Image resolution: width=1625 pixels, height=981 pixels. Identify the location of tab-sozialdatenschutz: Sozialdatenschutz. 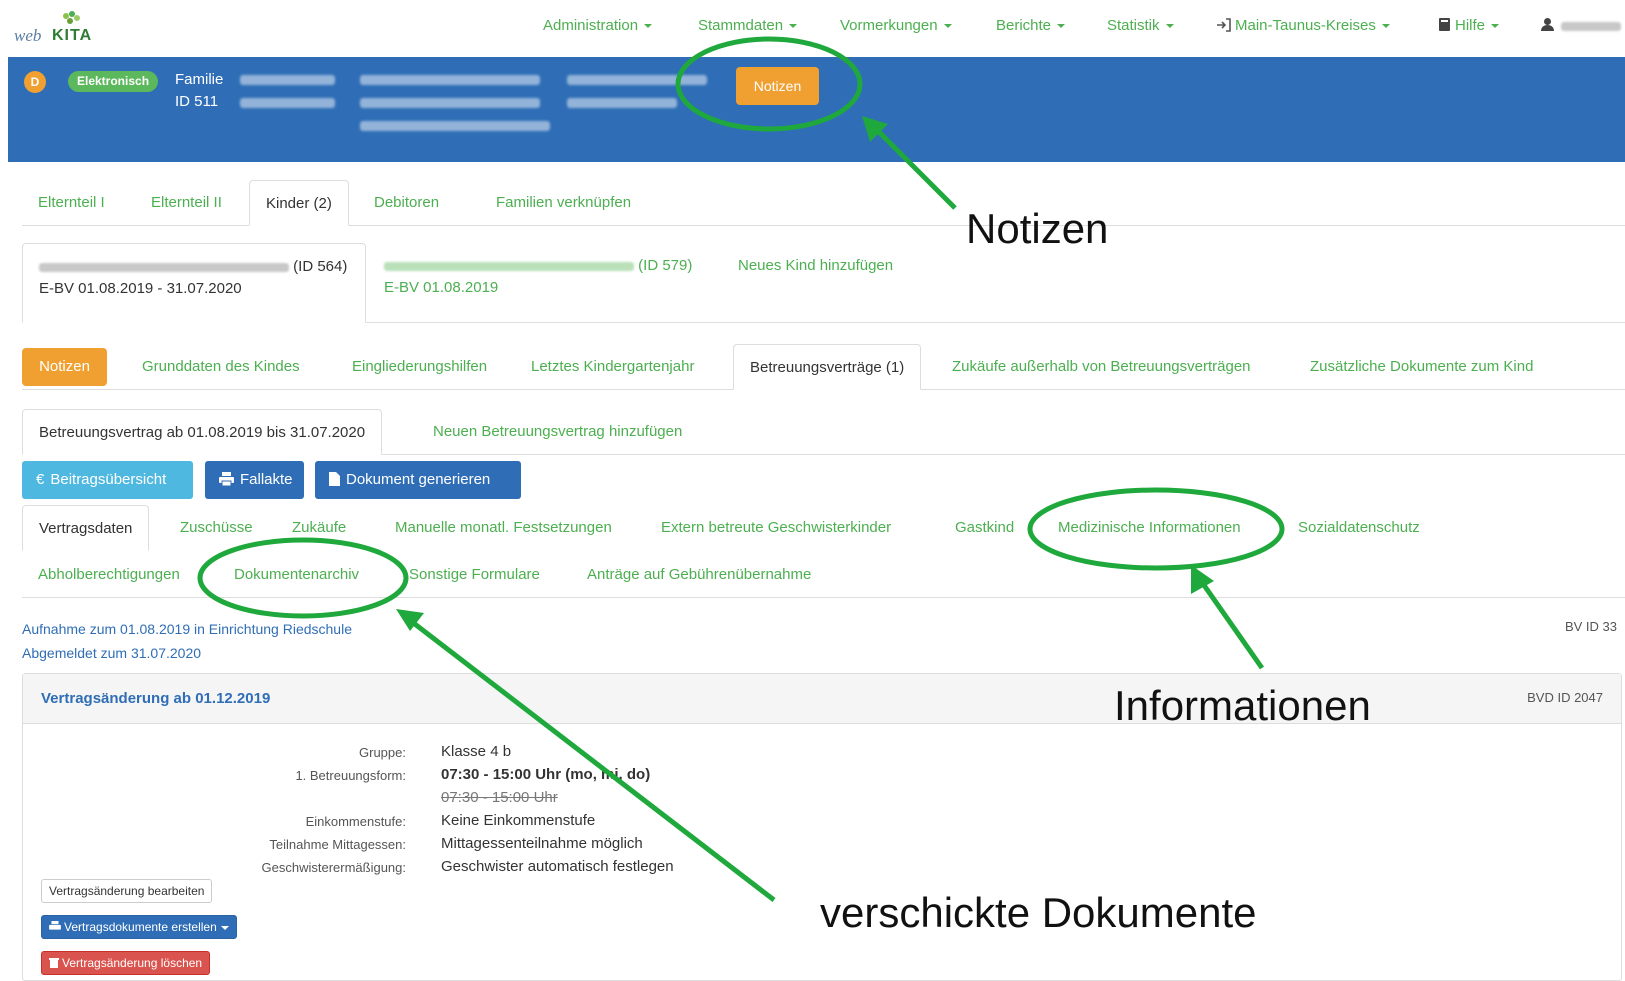
(1359, 528).